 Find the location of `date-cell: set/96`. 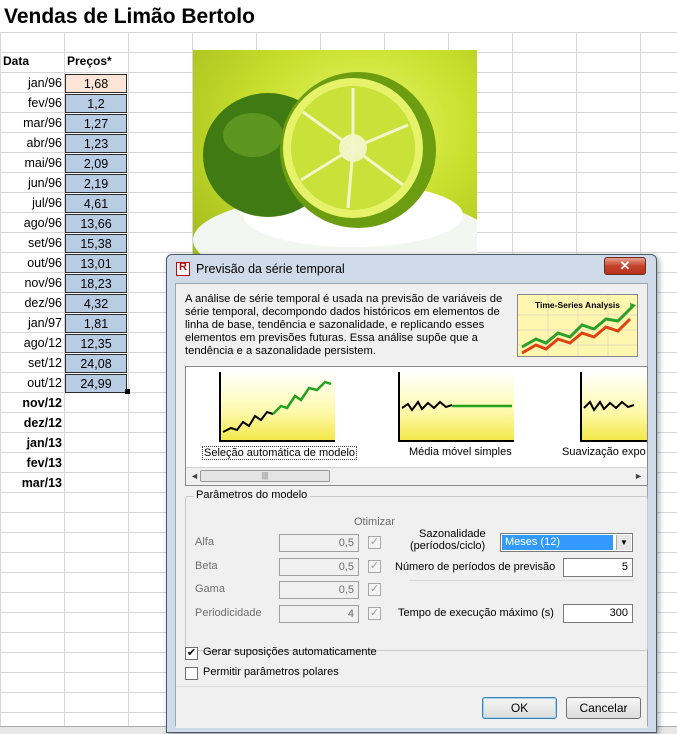

date-cell: set/96 is located at coordinates (31, 243).